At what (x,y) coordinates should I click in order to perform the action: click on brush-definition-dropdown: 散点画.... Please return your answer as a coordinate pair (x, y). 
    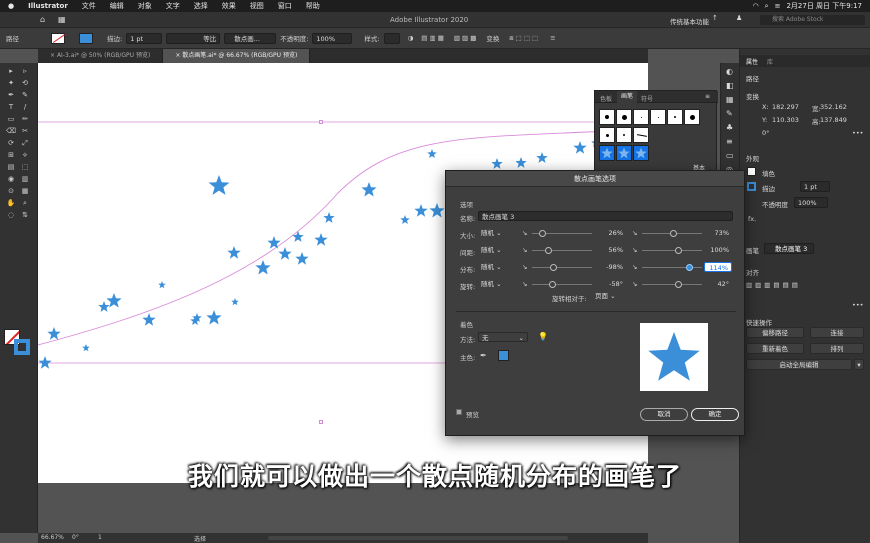
    Looking at the image, I should click on (250, 38).